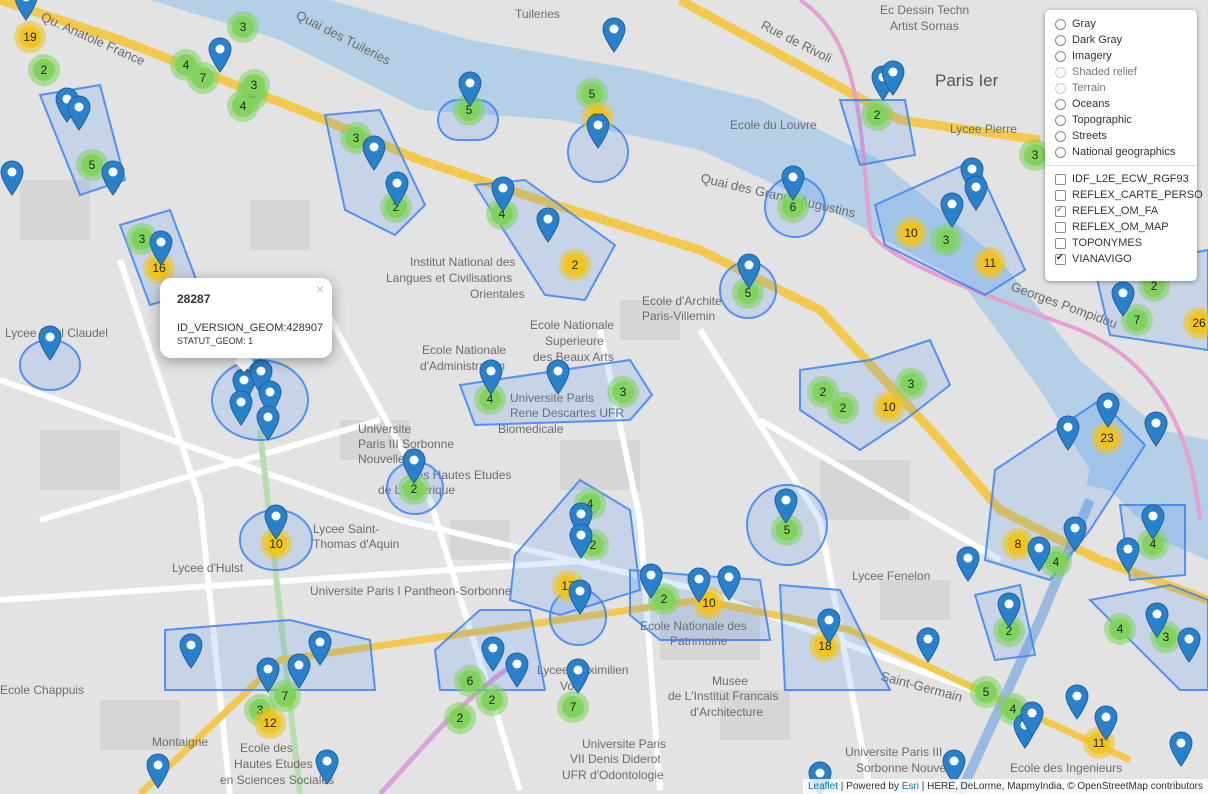 This screenshot has width=1208, height=794. Describe the element at coordinates (1084, 24) in the screenshot. I see `base-layer-label: Gray` at that location.